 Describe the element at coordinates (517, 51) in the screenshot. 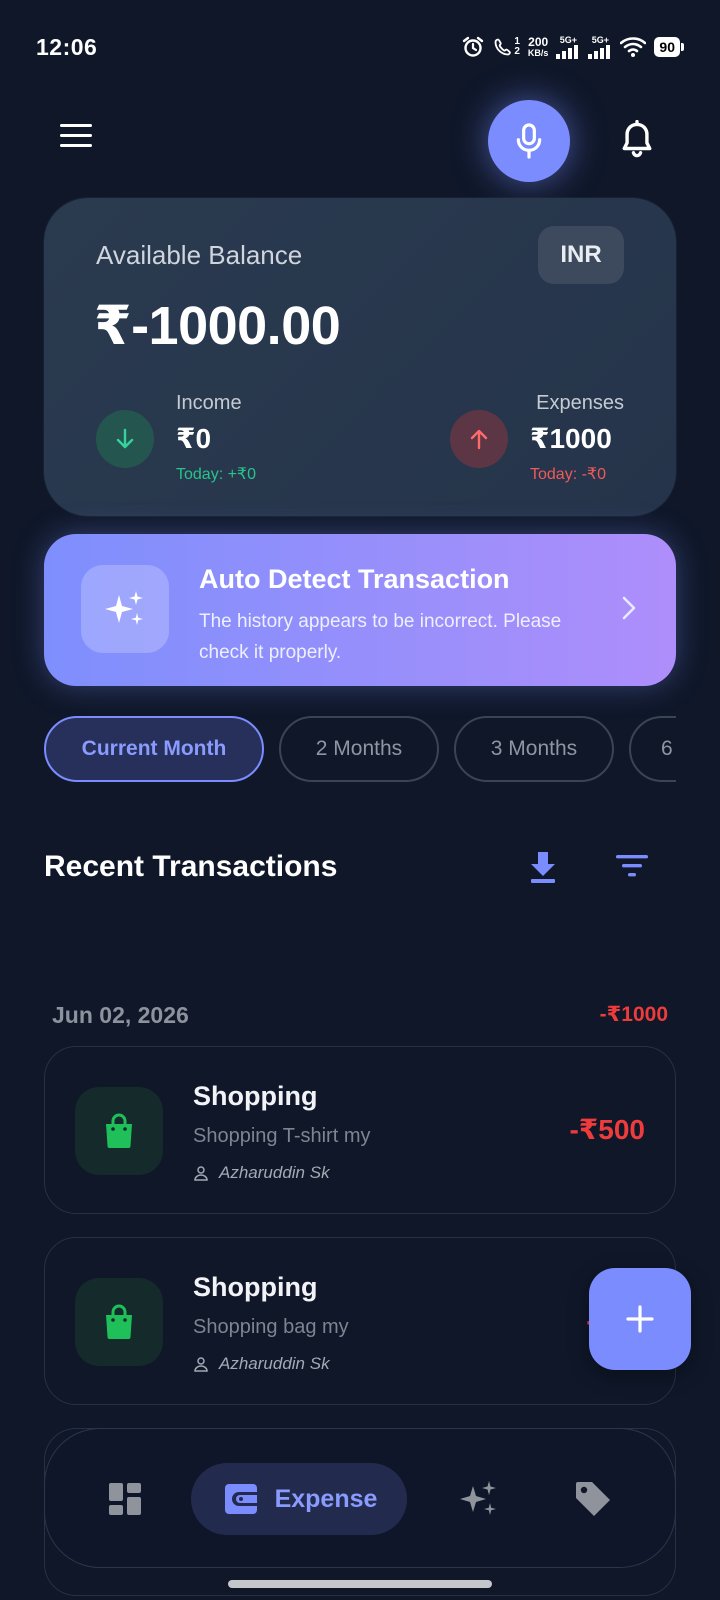

I see `call-sim-bottom: 2` at that location.